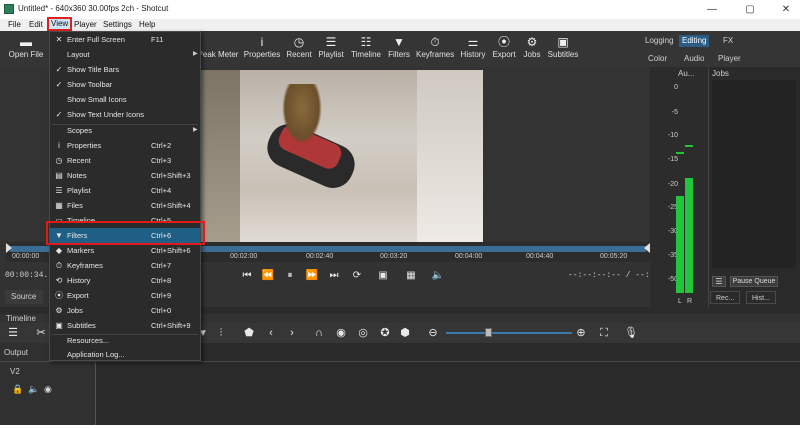  What do you see at coordinates (719, 281) in the screenshot?
I see `jobs-menu-icon: ☰` at bounding box center [719, 281].